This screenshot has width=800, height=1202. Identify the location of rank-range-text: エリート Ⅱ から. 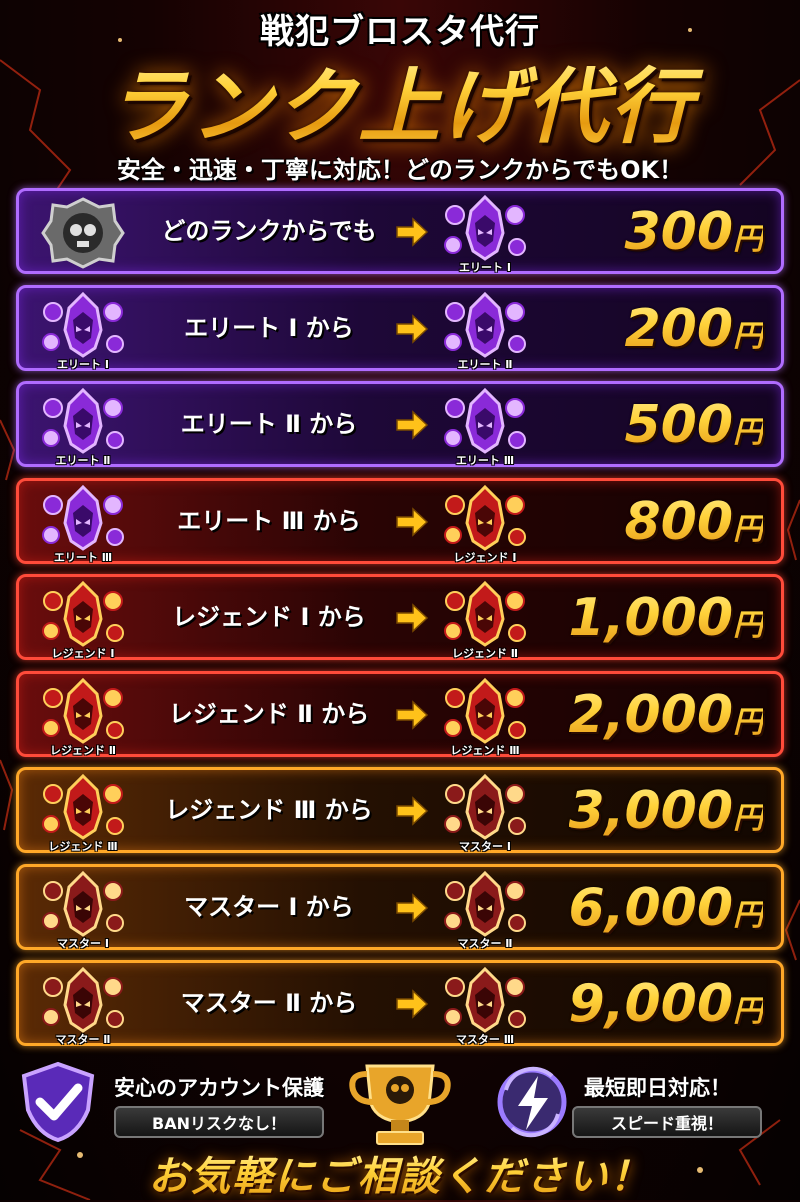
(269, 424).